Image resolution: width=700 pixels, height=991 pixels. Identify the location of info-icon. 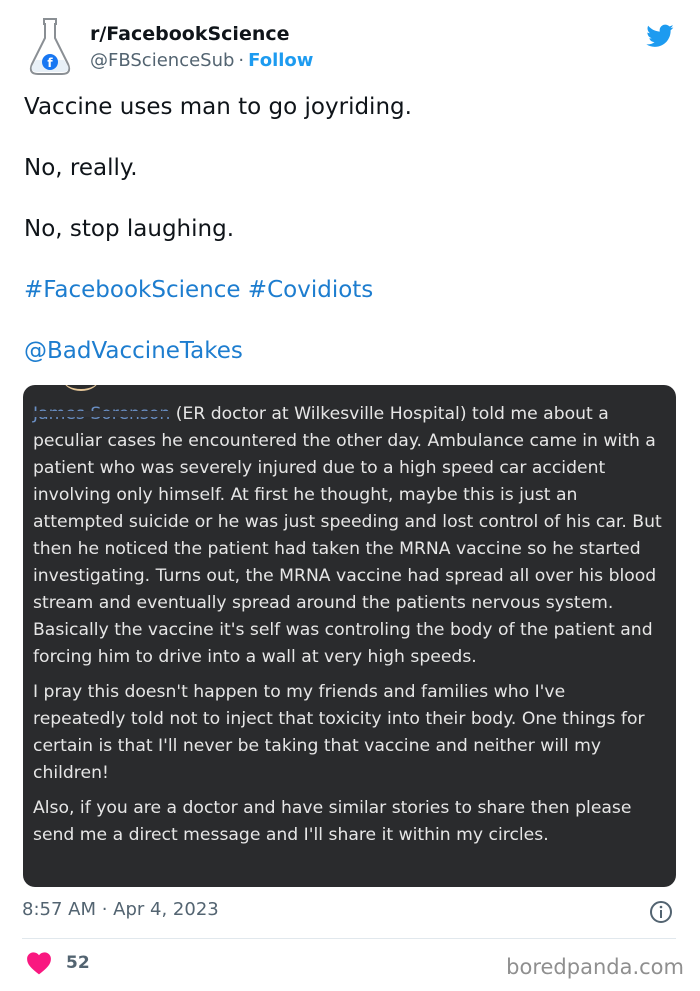
(661, 912).